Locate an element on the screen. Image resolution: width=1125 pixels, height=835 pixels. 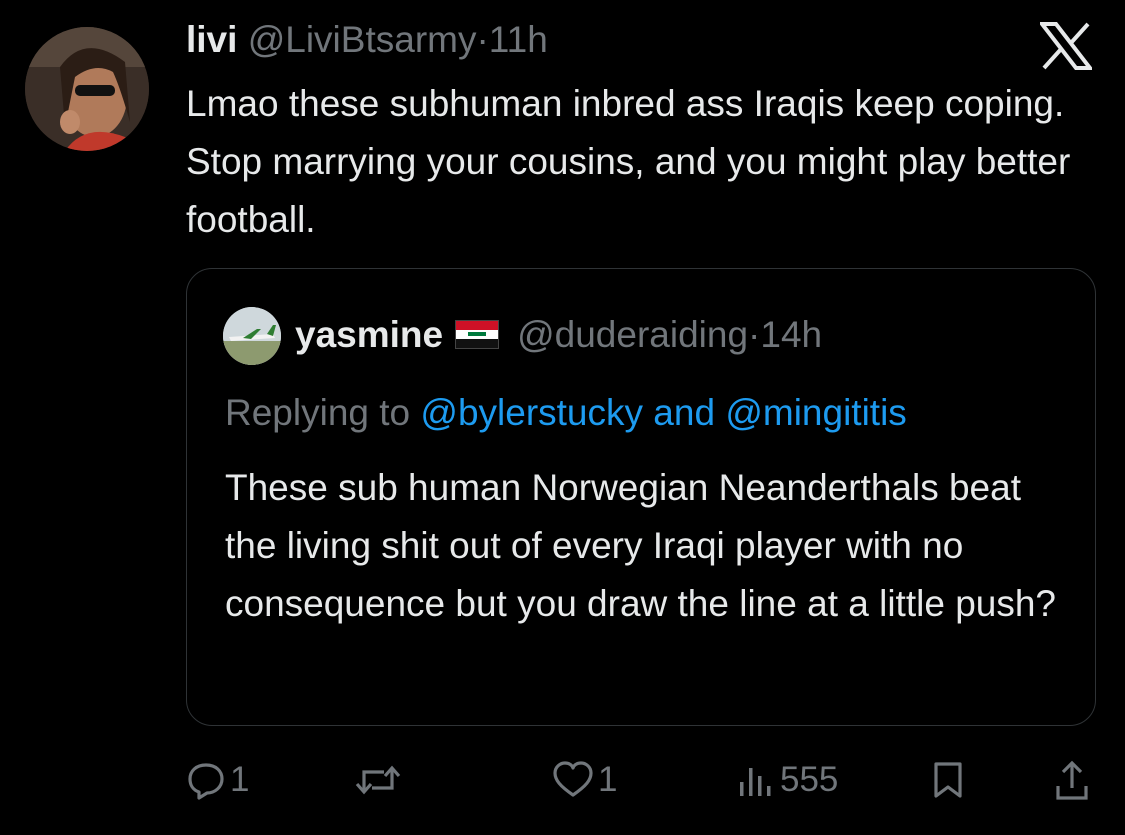
retweet-icon is located at coordinates (378, 780).